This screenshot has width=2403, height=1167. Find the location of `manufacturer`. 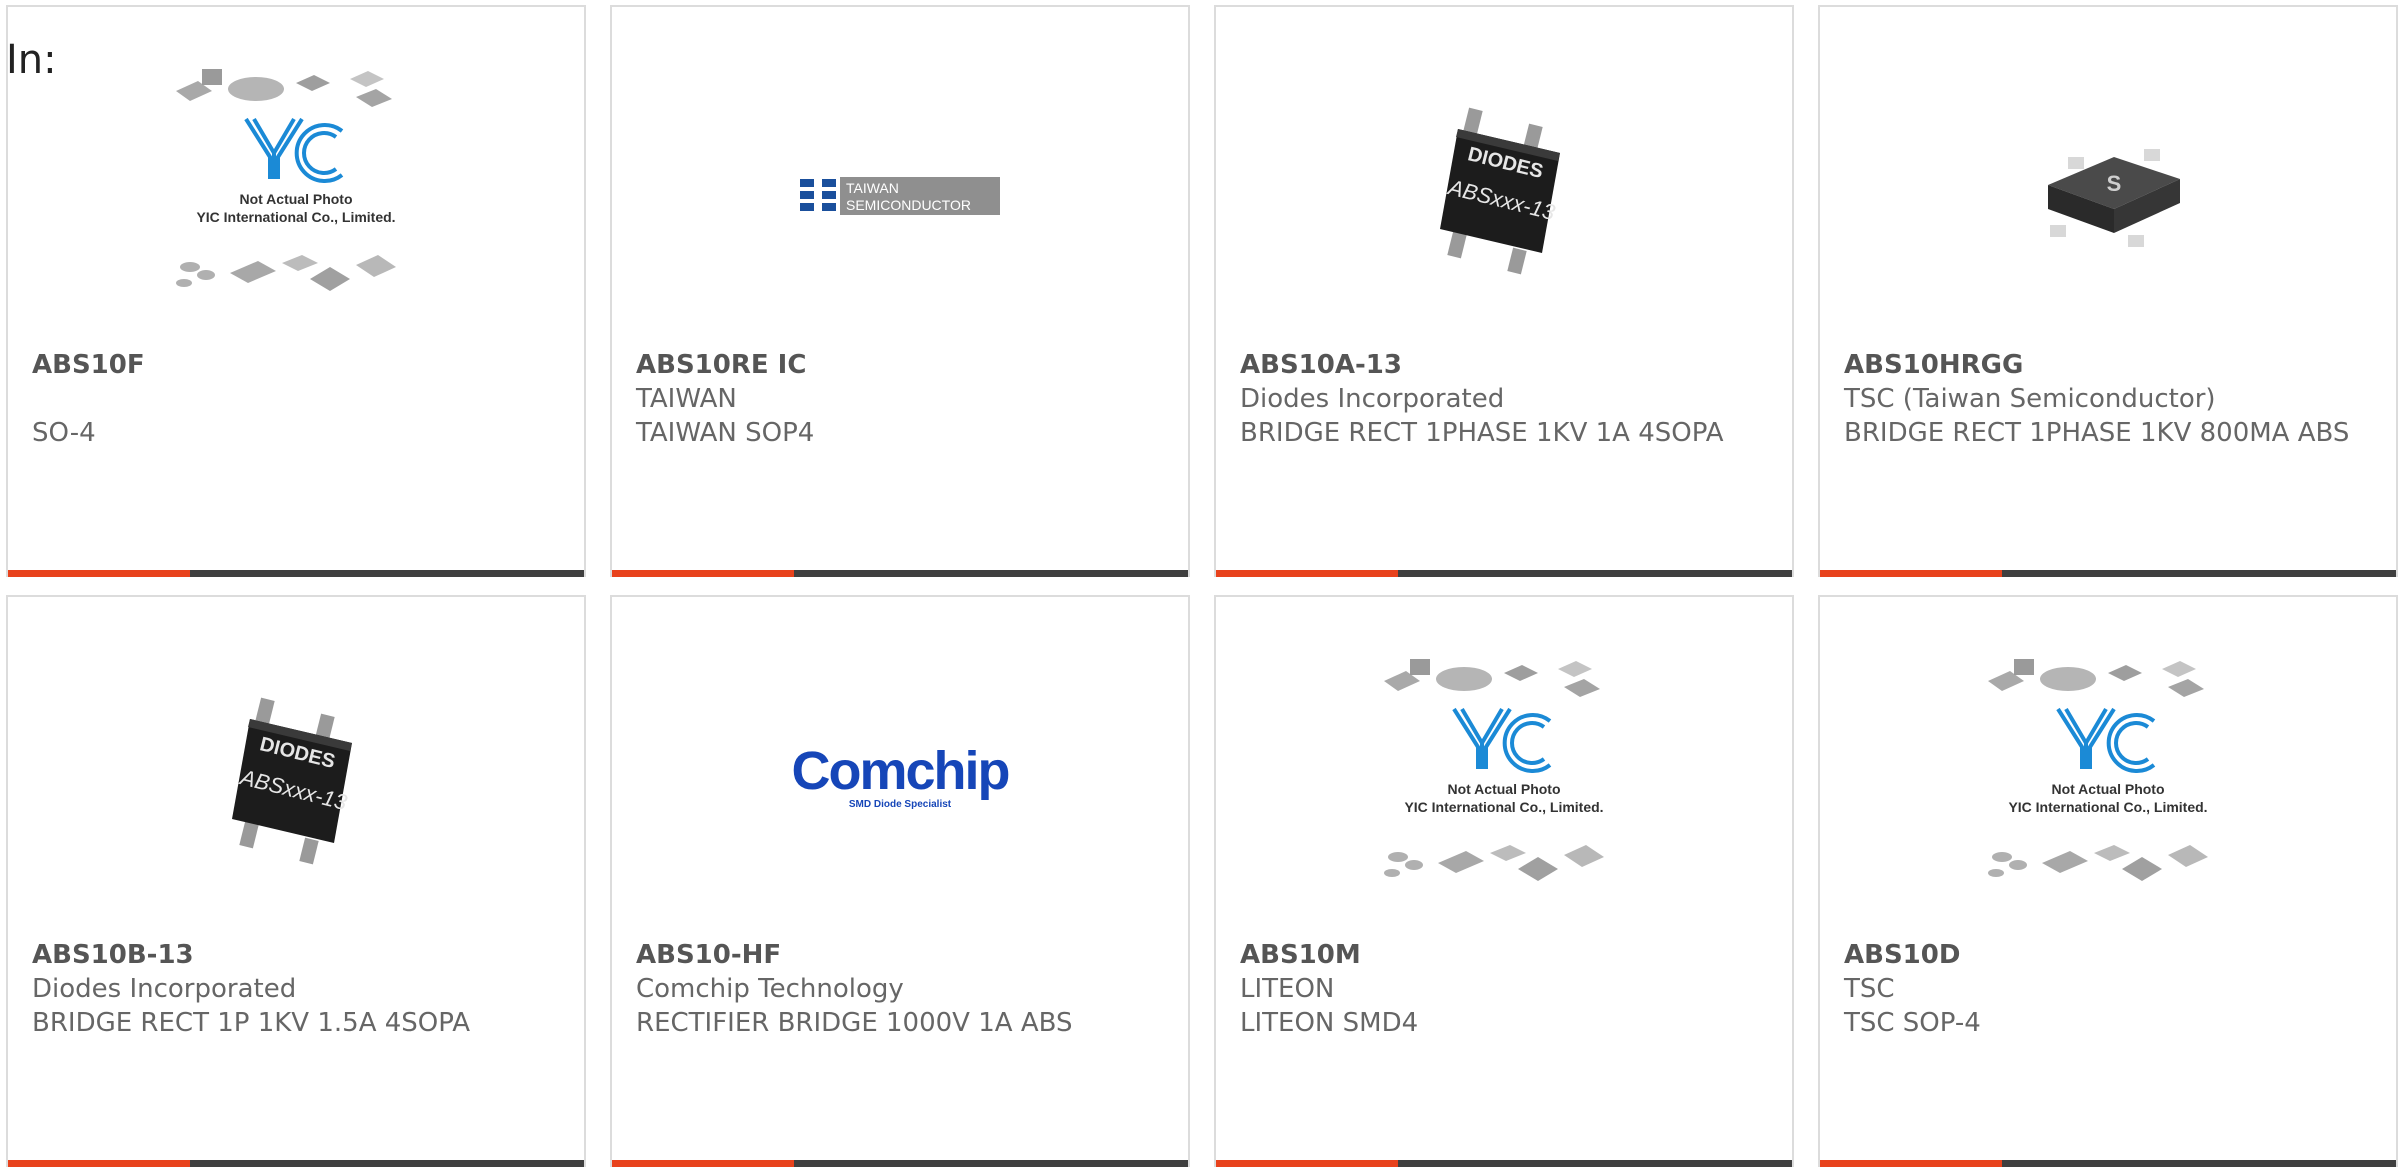

manufacturer is located at coordinates (296, 399).